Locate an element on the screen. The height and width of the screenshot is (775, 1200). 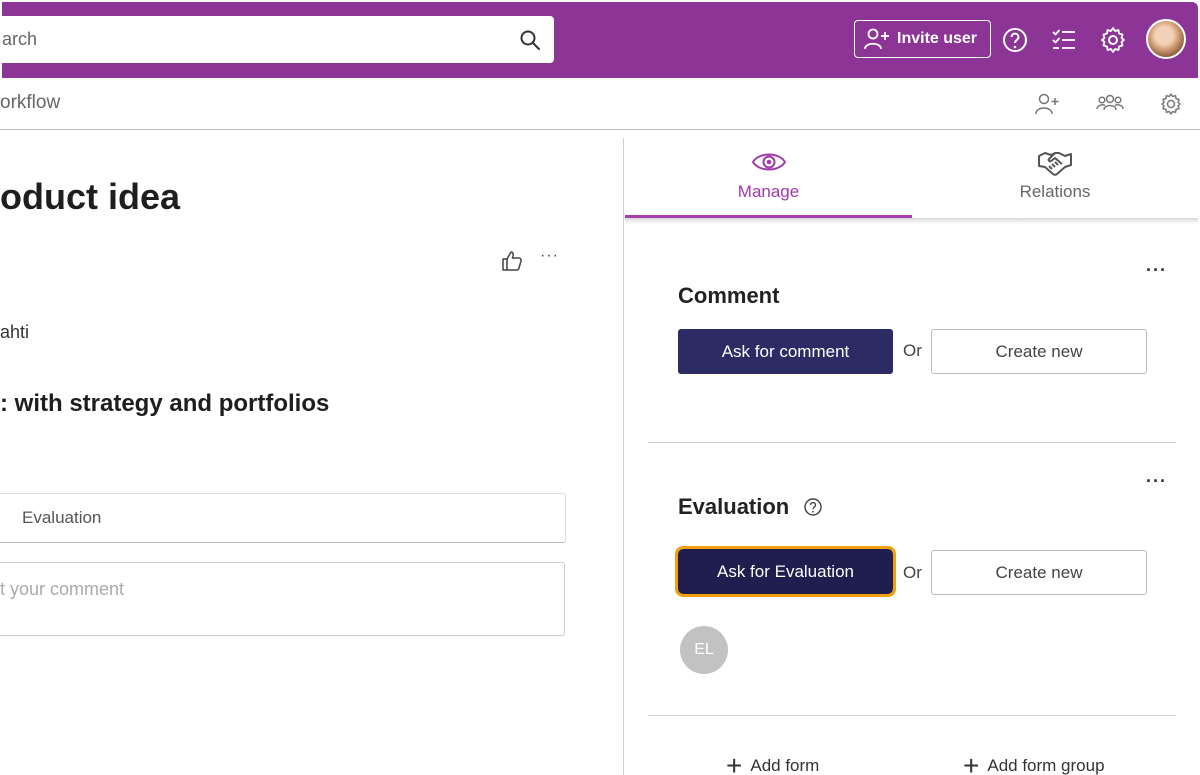
workflow-title: orkflow is located at coordinates (30, 102).